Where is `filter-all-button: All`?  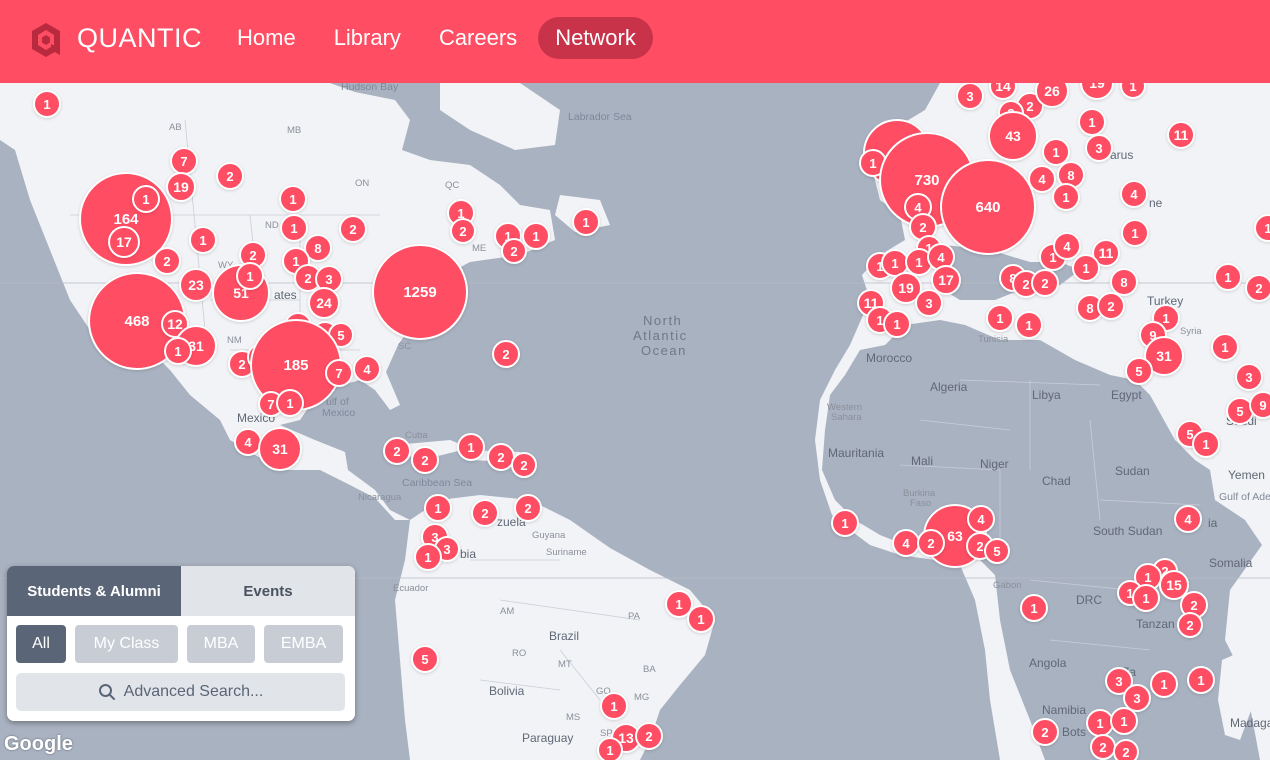
filter-all-button: All is located at coordinates (41, 644).